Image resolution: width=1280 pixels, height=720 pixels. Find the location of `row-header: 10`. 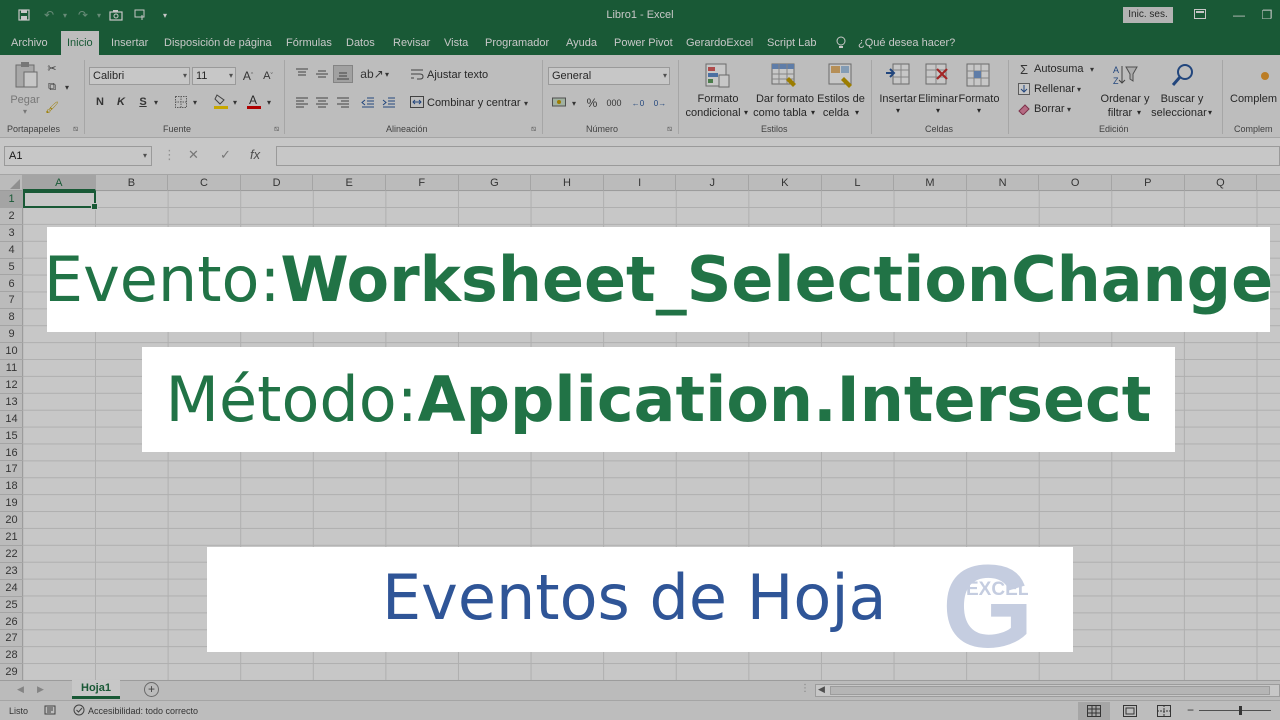

row-header: 10 is located at coordinates (11, 351).